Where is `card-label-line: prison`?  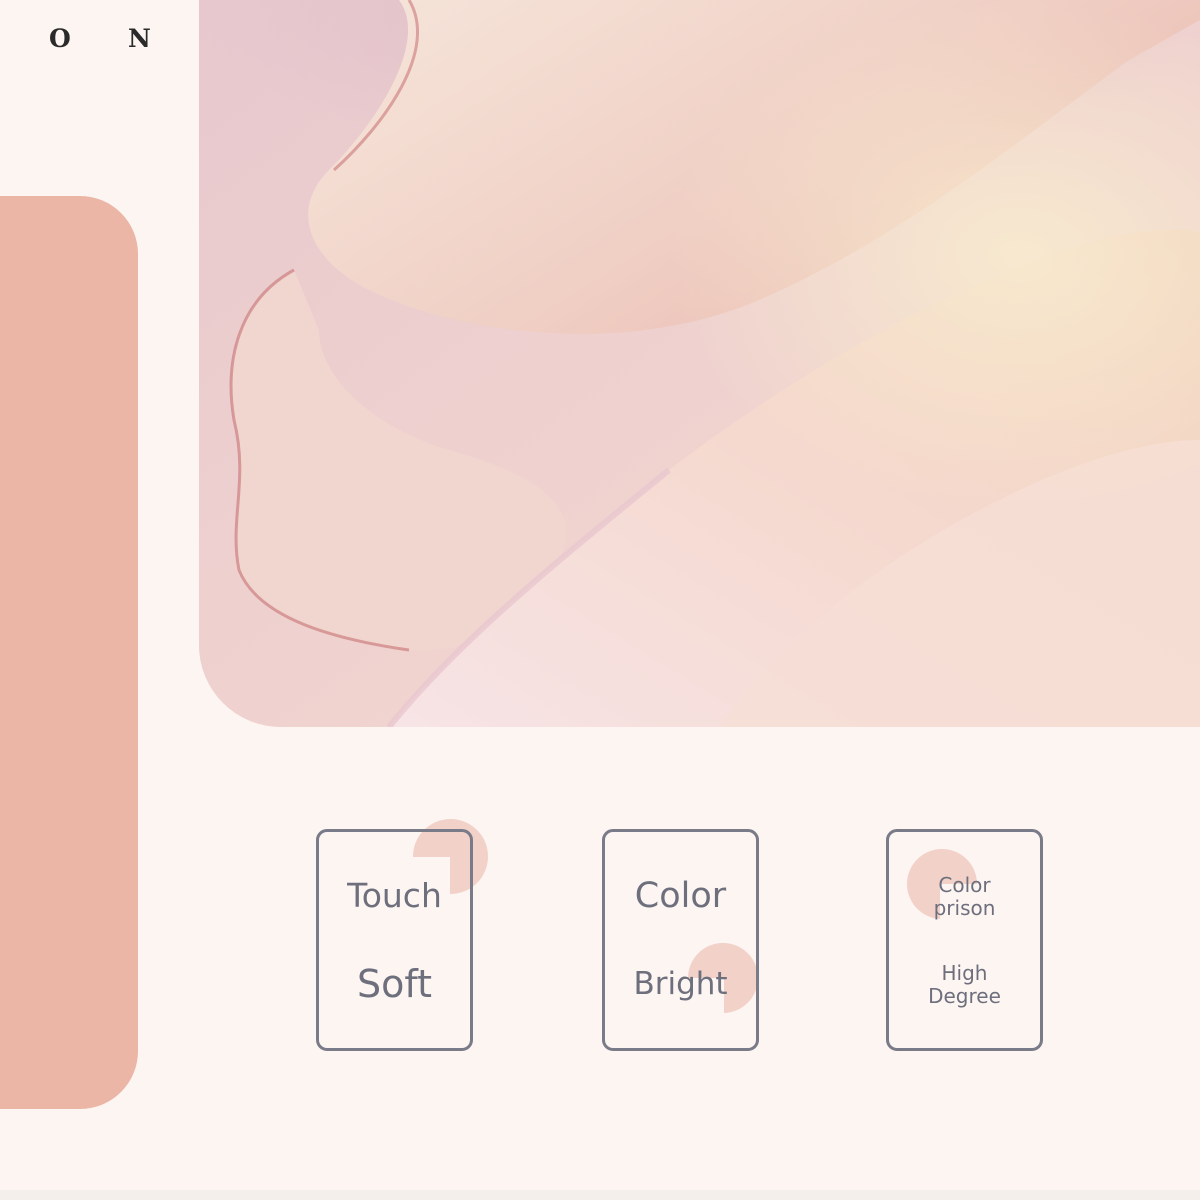 card-label-line: prison is located at coordinates (964, 908).